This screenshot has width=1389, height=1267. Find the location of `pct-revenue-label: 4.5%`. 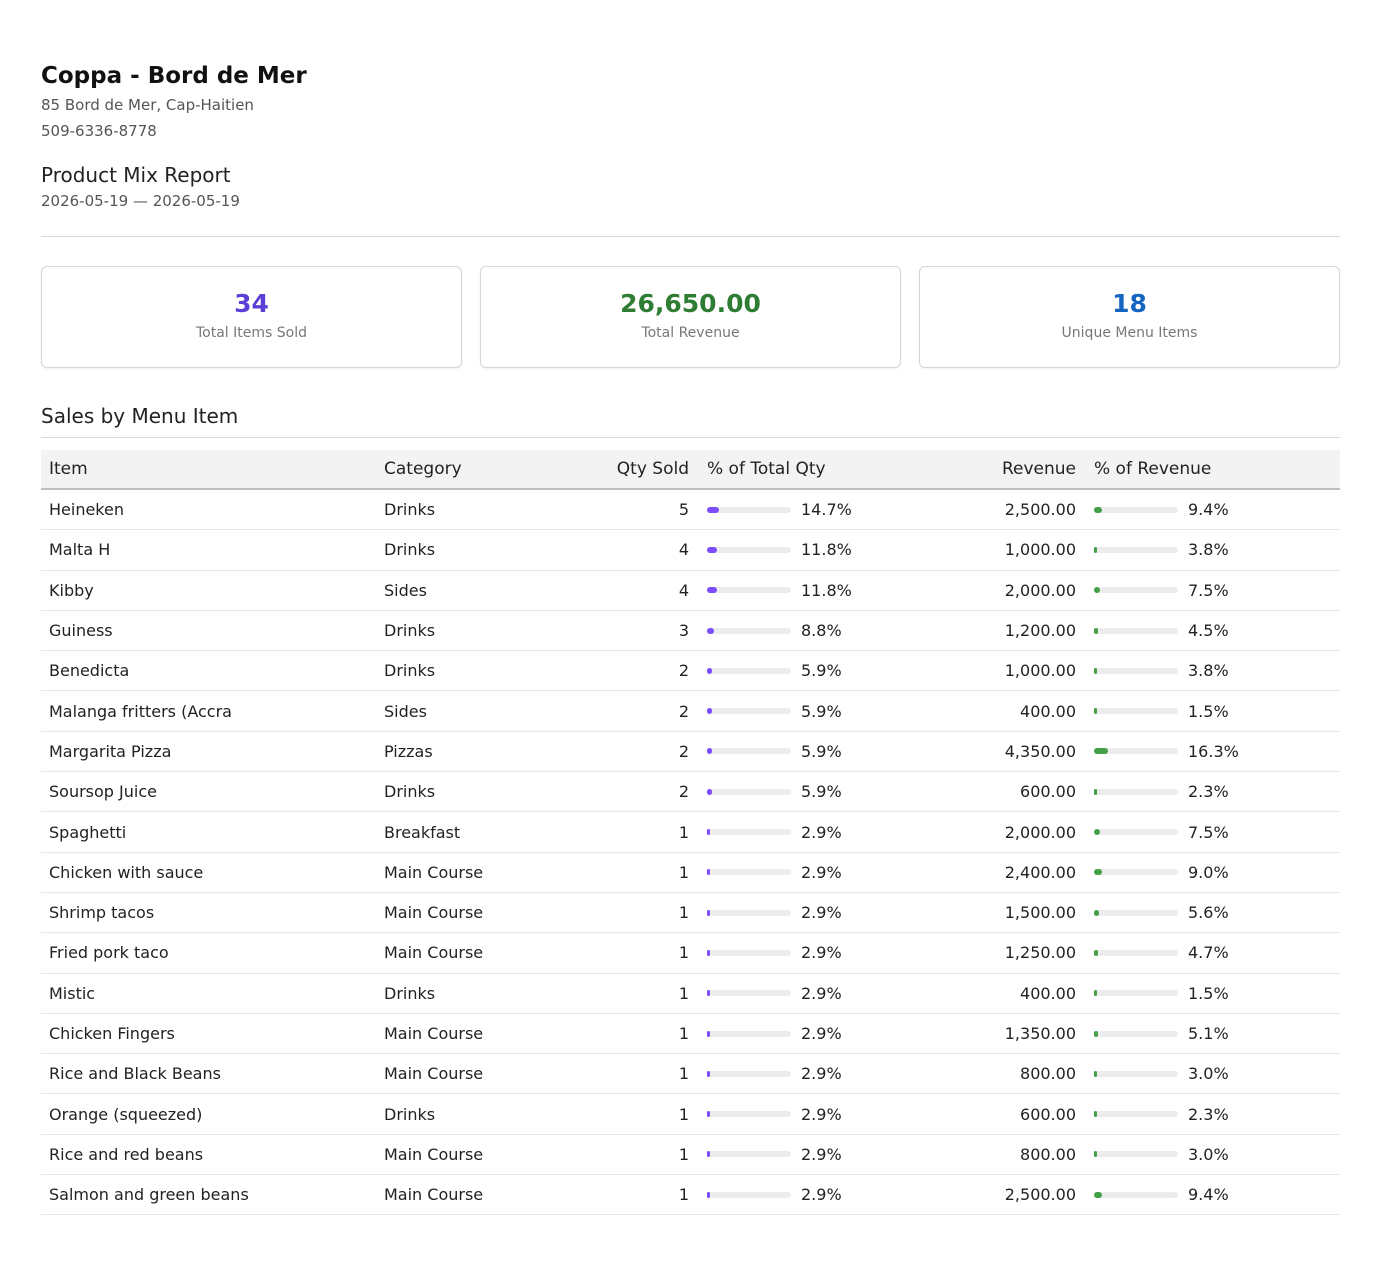

pct-revenue-label: 4.5% is located at coordinates (1208, 631).